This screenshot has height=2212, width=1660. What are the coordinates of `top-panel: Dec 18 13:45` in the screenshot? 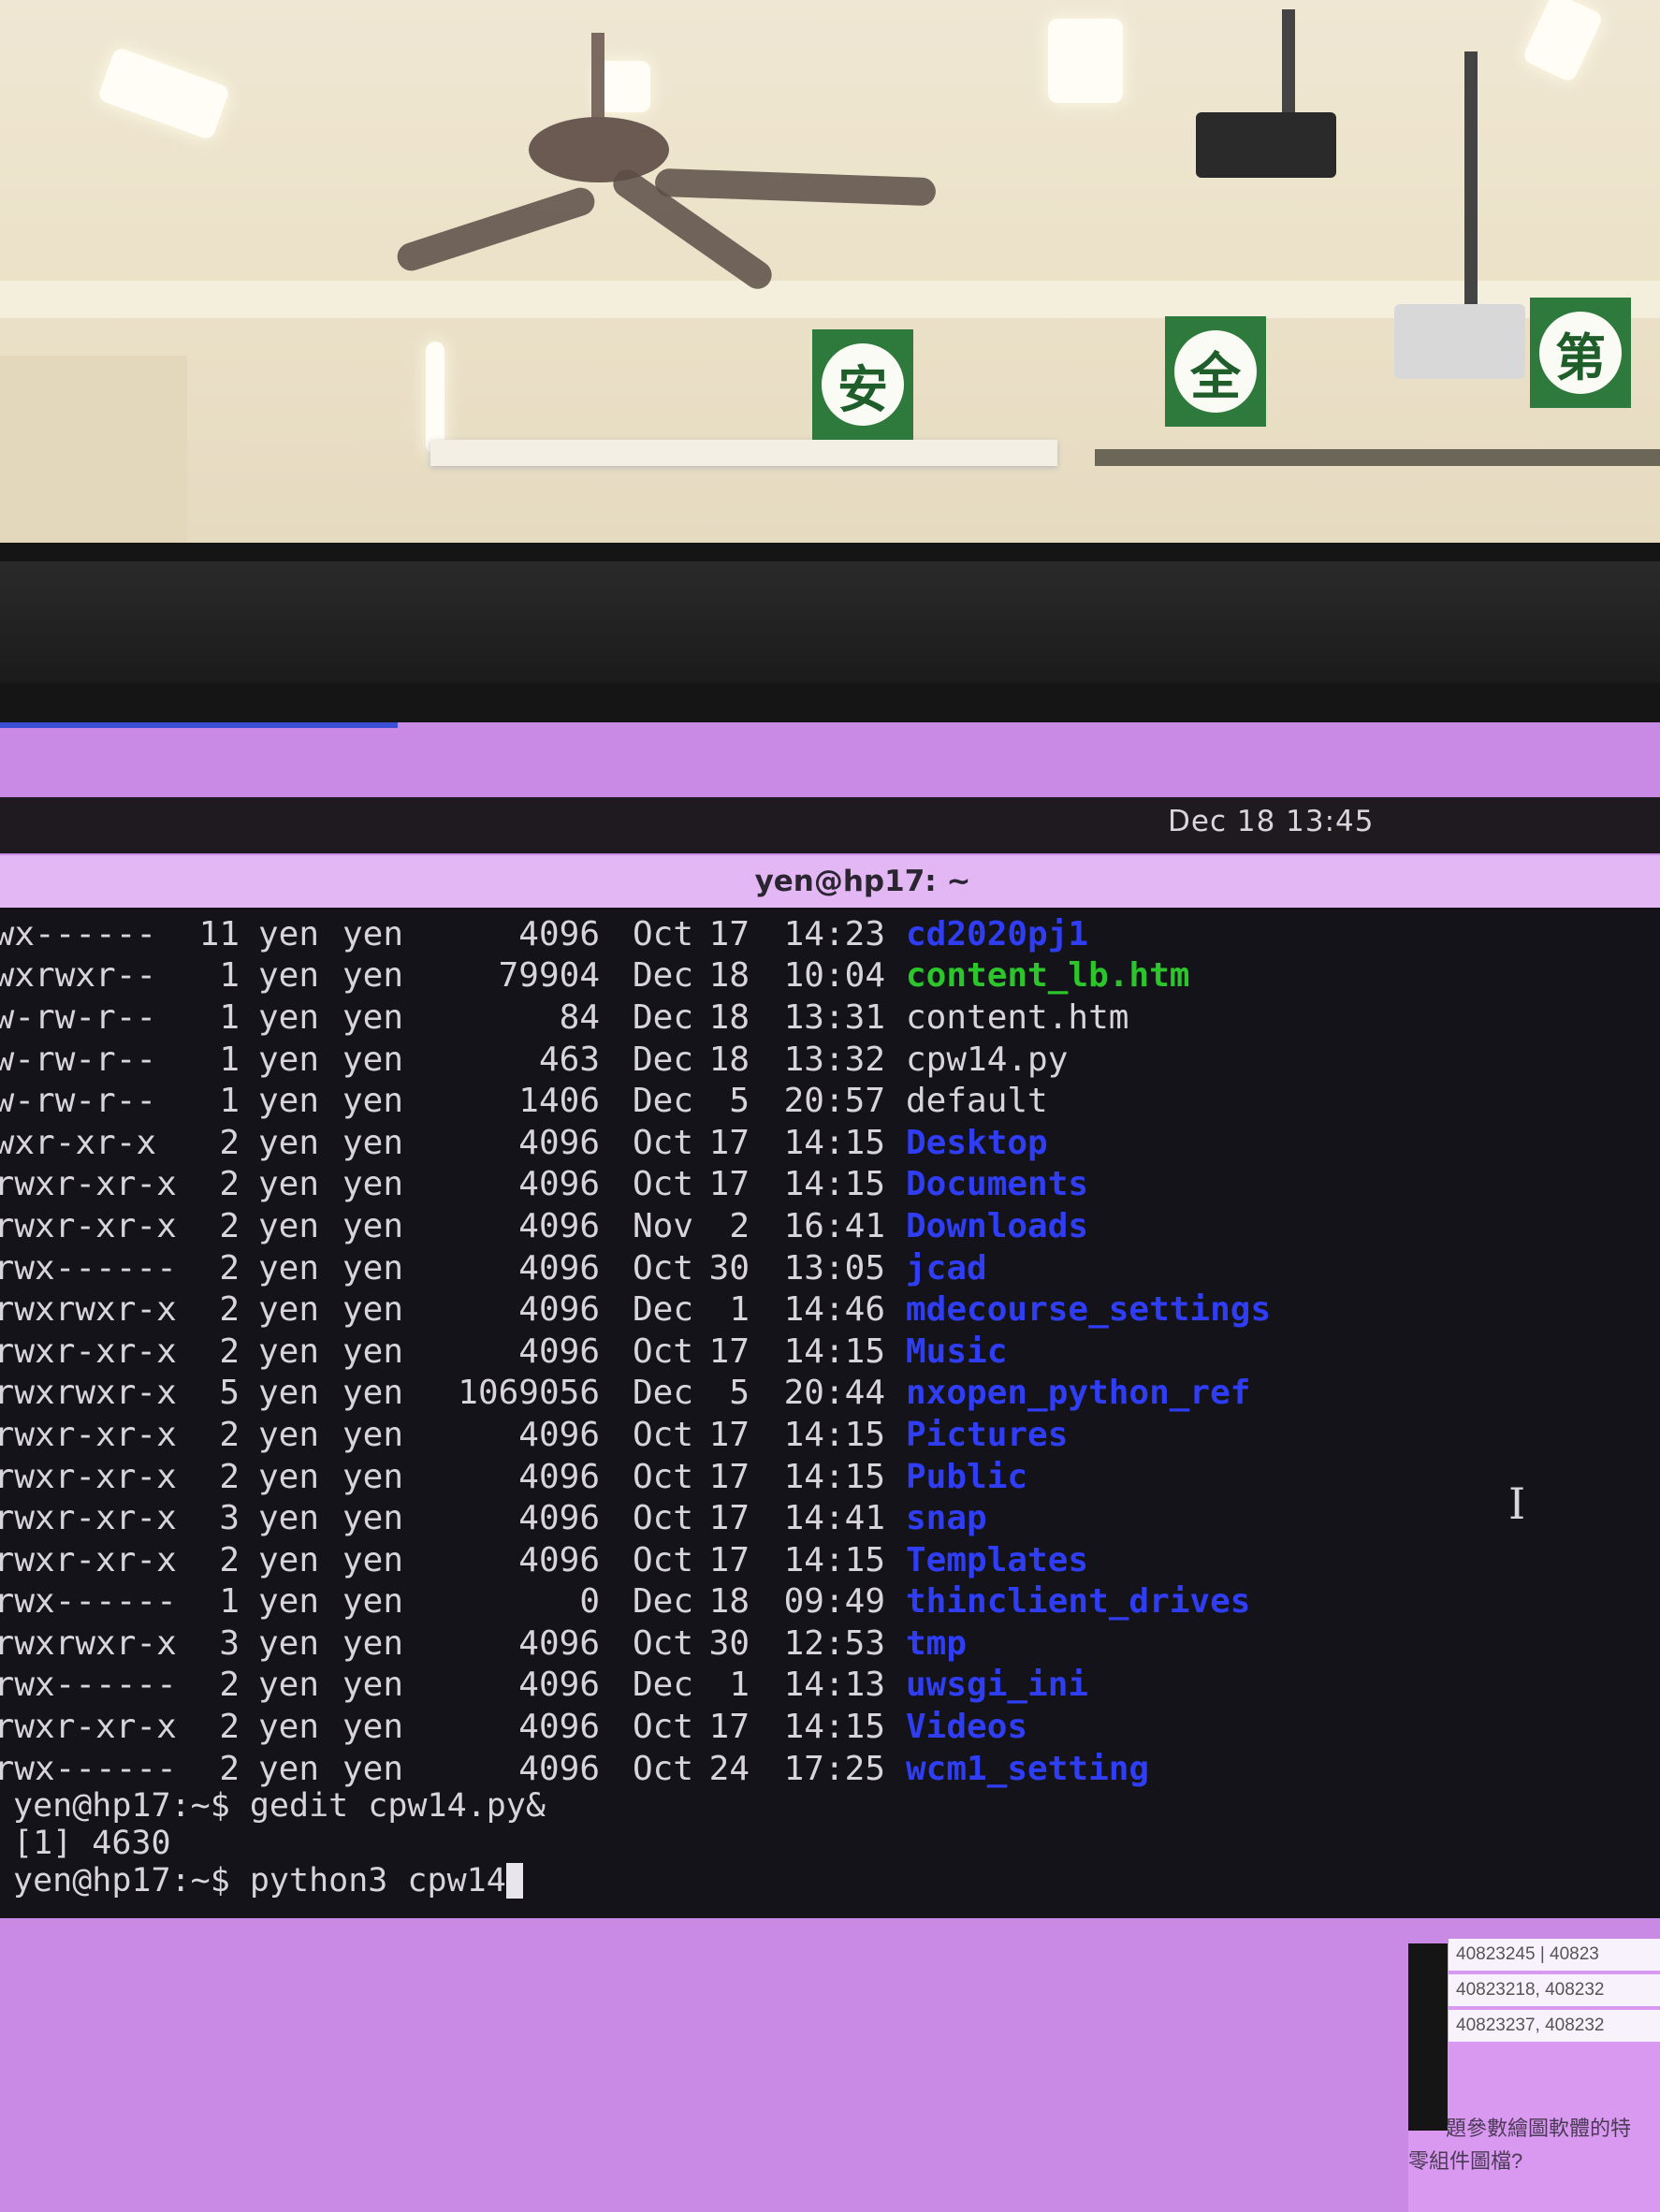 It's located at (830, 825).